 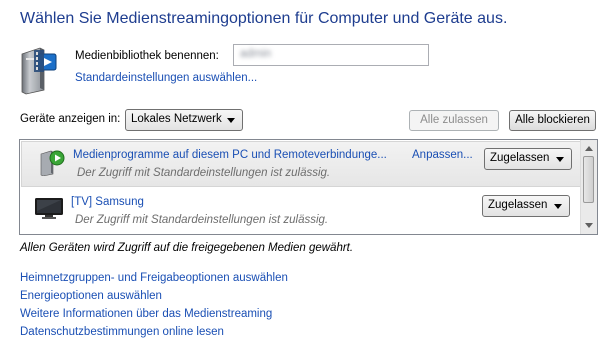 What do you see at coordinates (52, 162) in the screenshot?
I see `media-programs-icon` at bounding box center [52, 162].